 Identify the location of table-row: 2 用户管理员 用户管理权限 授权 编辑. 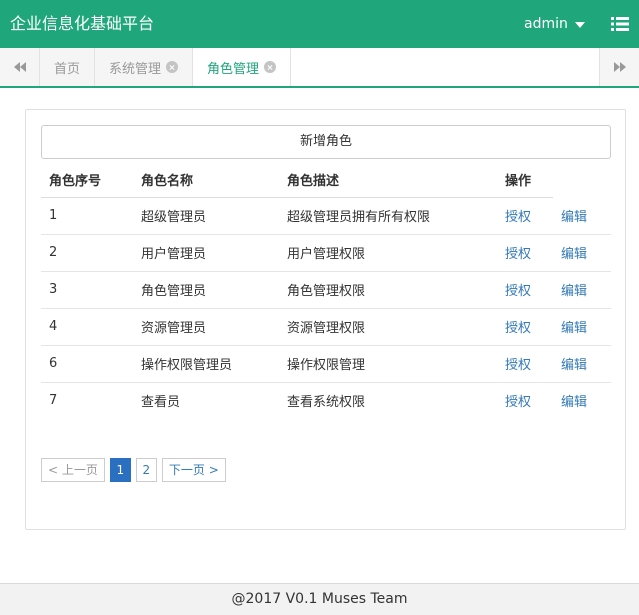
(326, 252).